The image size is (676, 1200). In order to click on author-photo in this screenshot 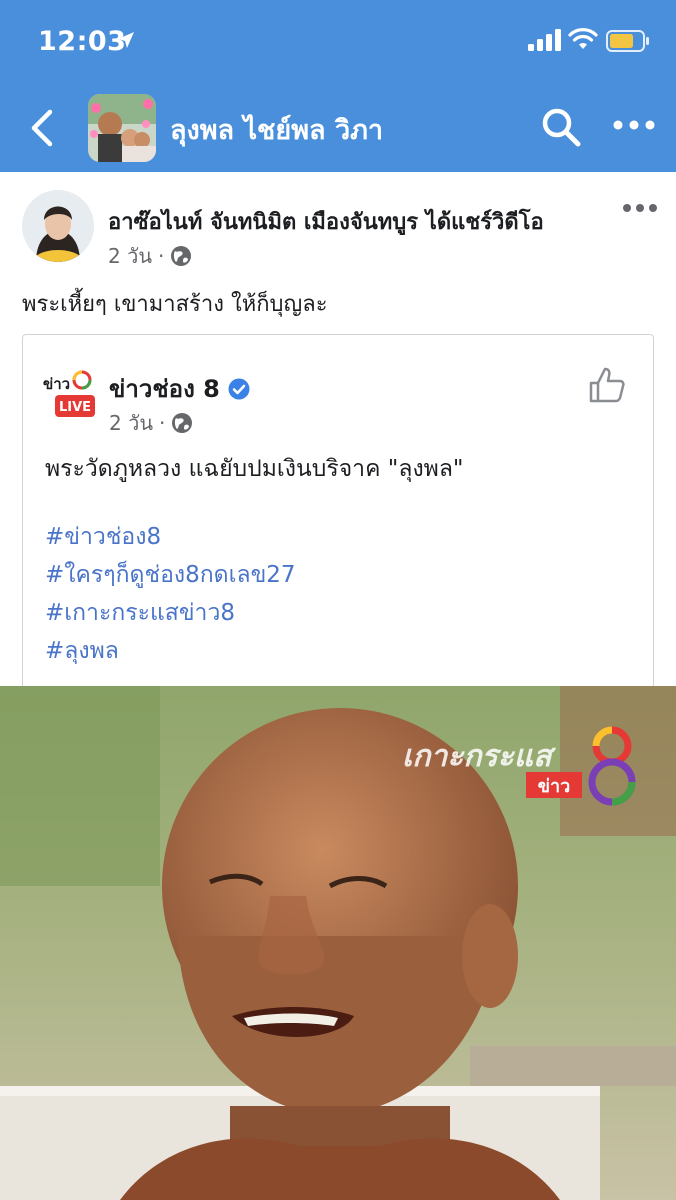, I will do `click(58, 226)`.